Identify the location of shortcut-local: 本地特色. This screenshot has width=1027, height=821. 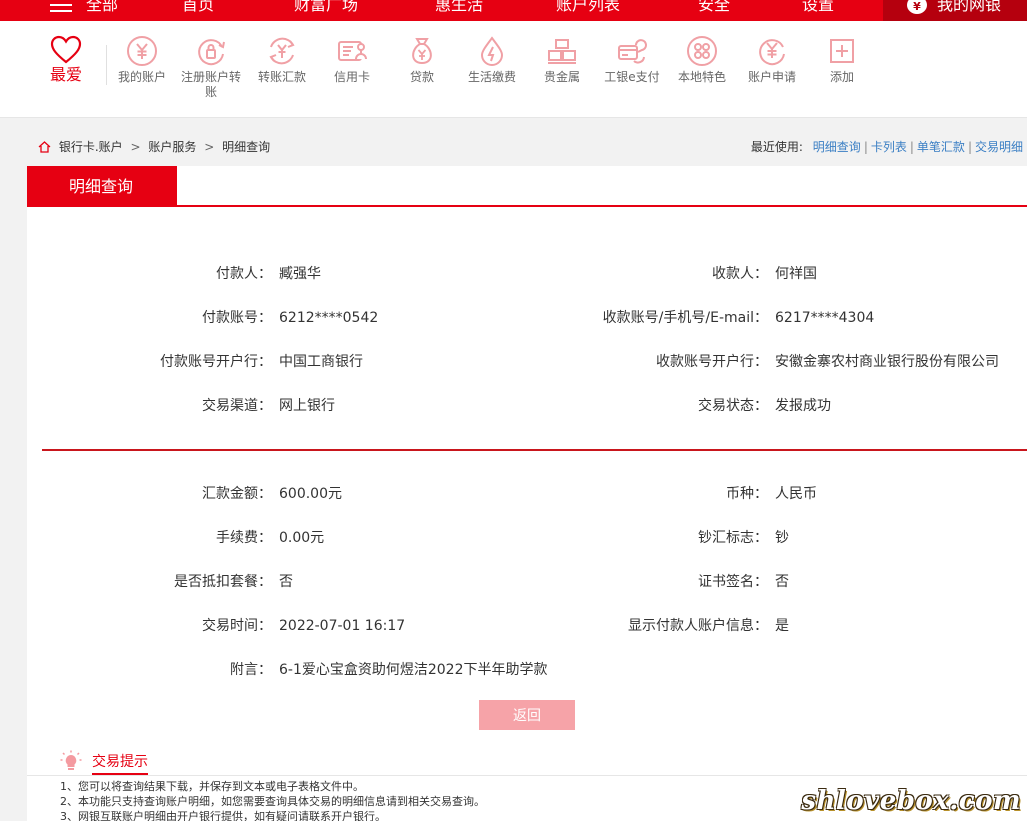
(702, 53).